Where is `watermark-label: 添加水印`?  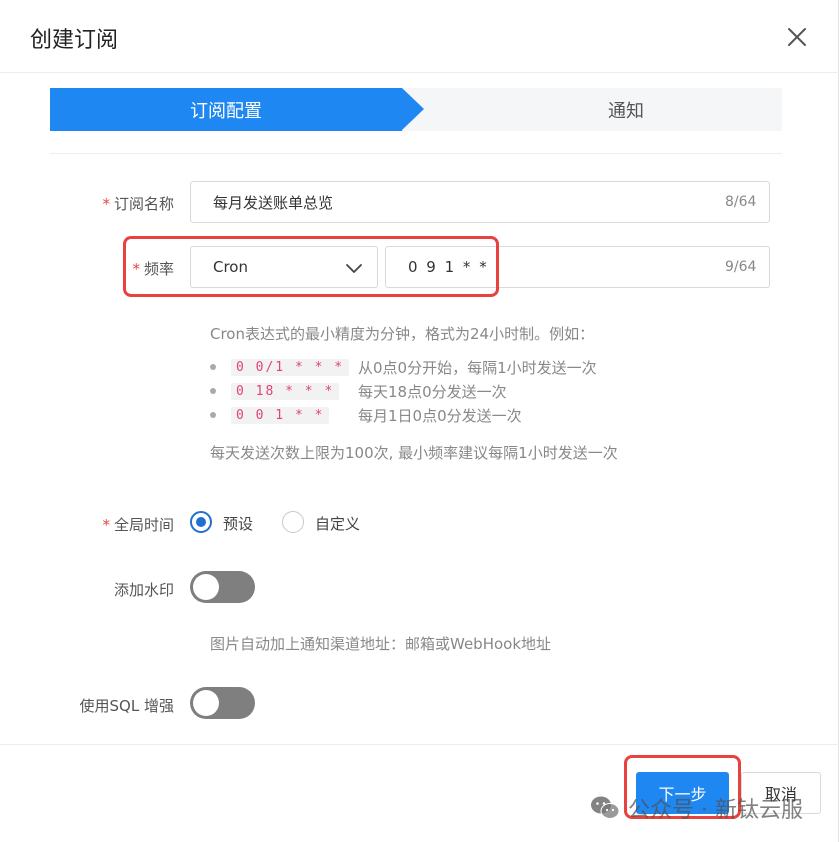
watermark-label: 添加水印 is located at coordinates (143, 590).